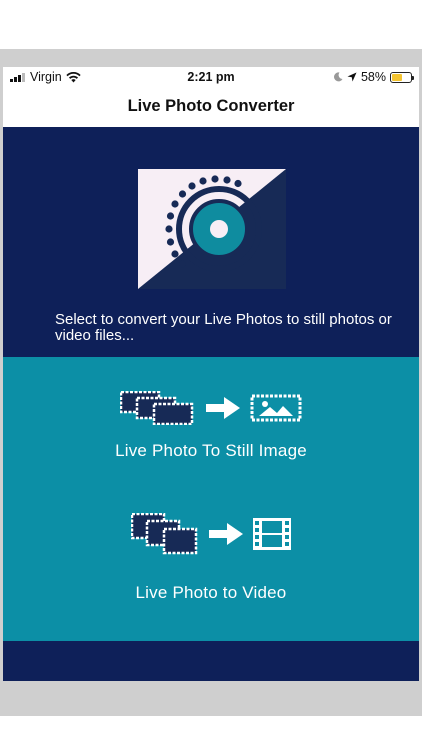  What do you see at coordinates (211, 592) in the screenshot?
I see `option-label: Live Photo to Video` at bounding box center [211, 592].